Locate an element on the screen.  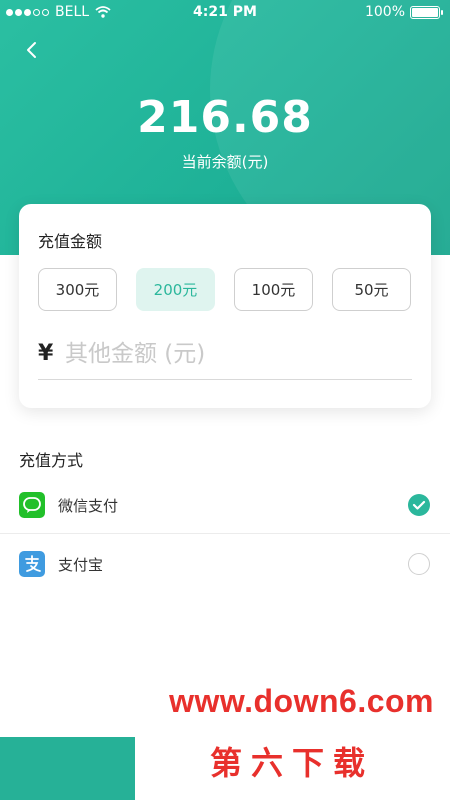
alipay-icon is located at coordinates (32, 564).